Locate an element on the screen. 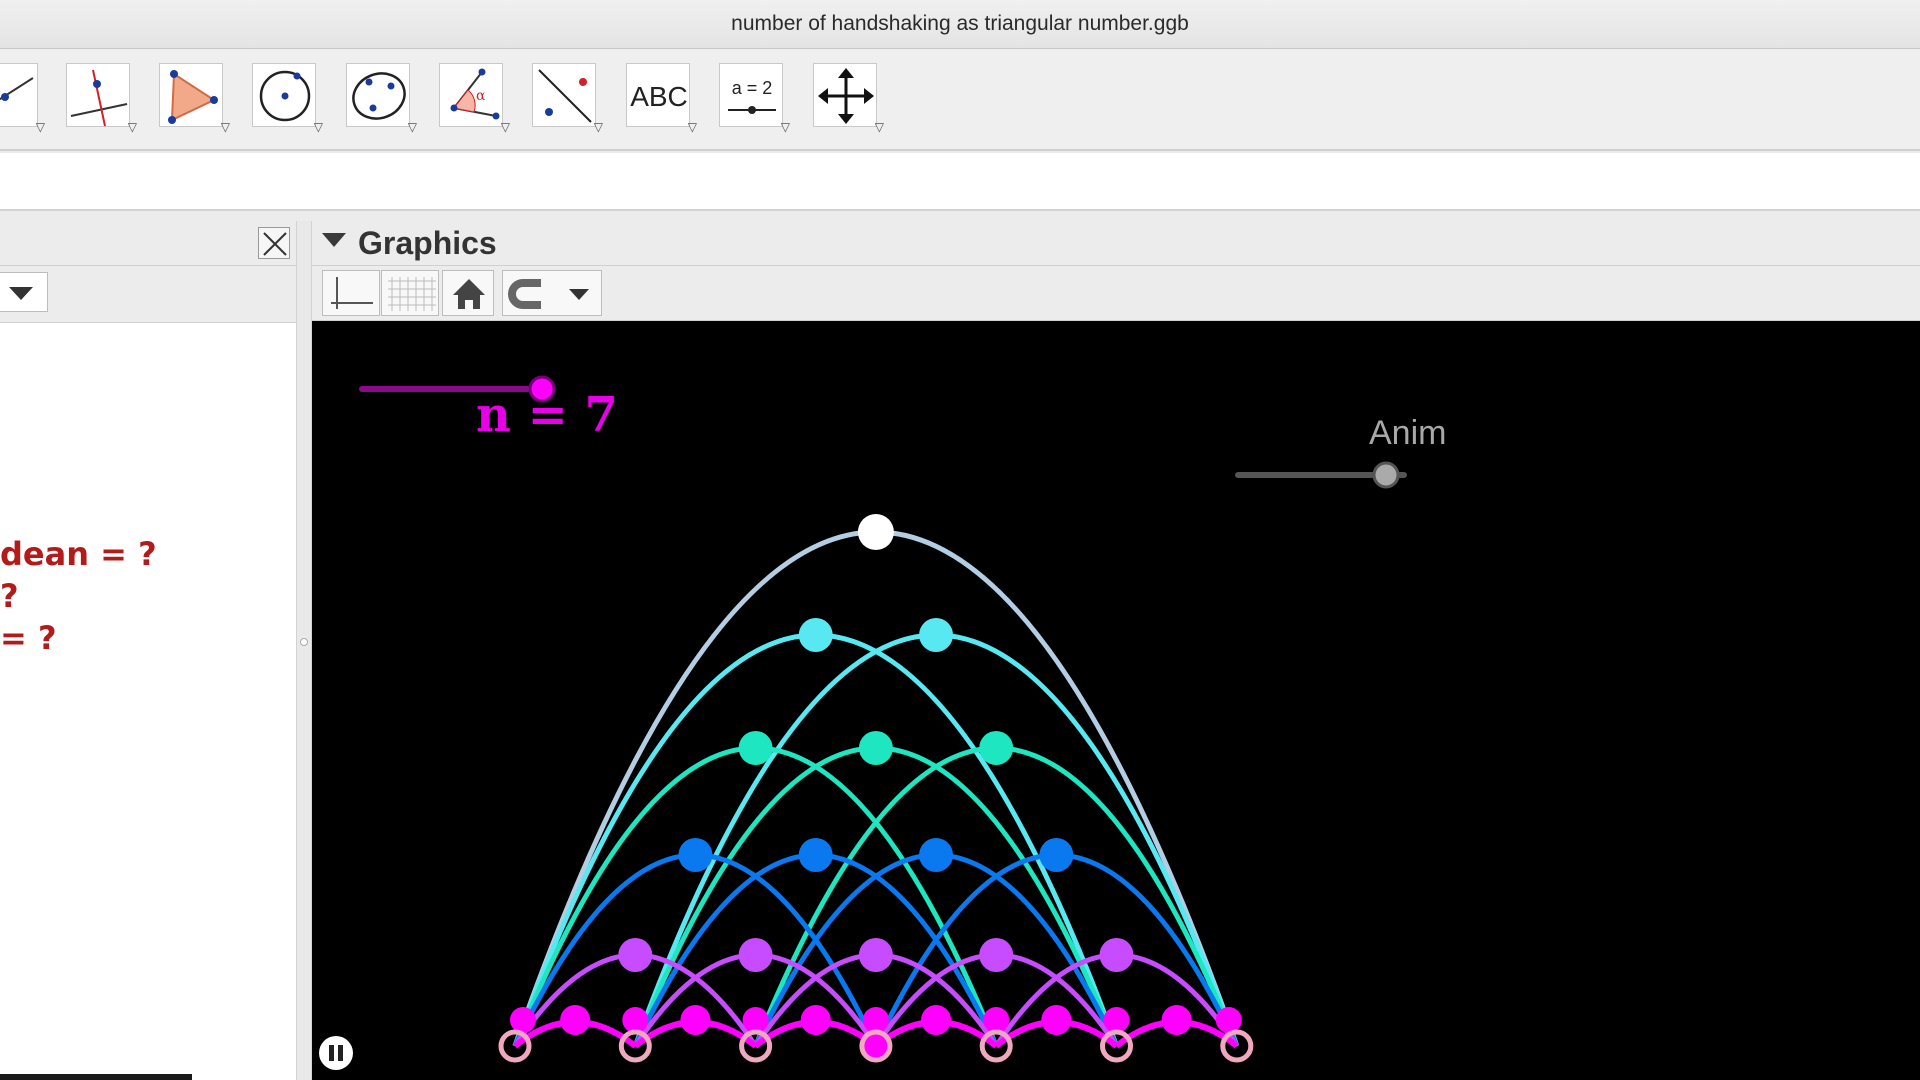  reflect-tool-icon is located at coordinates (565, 96).